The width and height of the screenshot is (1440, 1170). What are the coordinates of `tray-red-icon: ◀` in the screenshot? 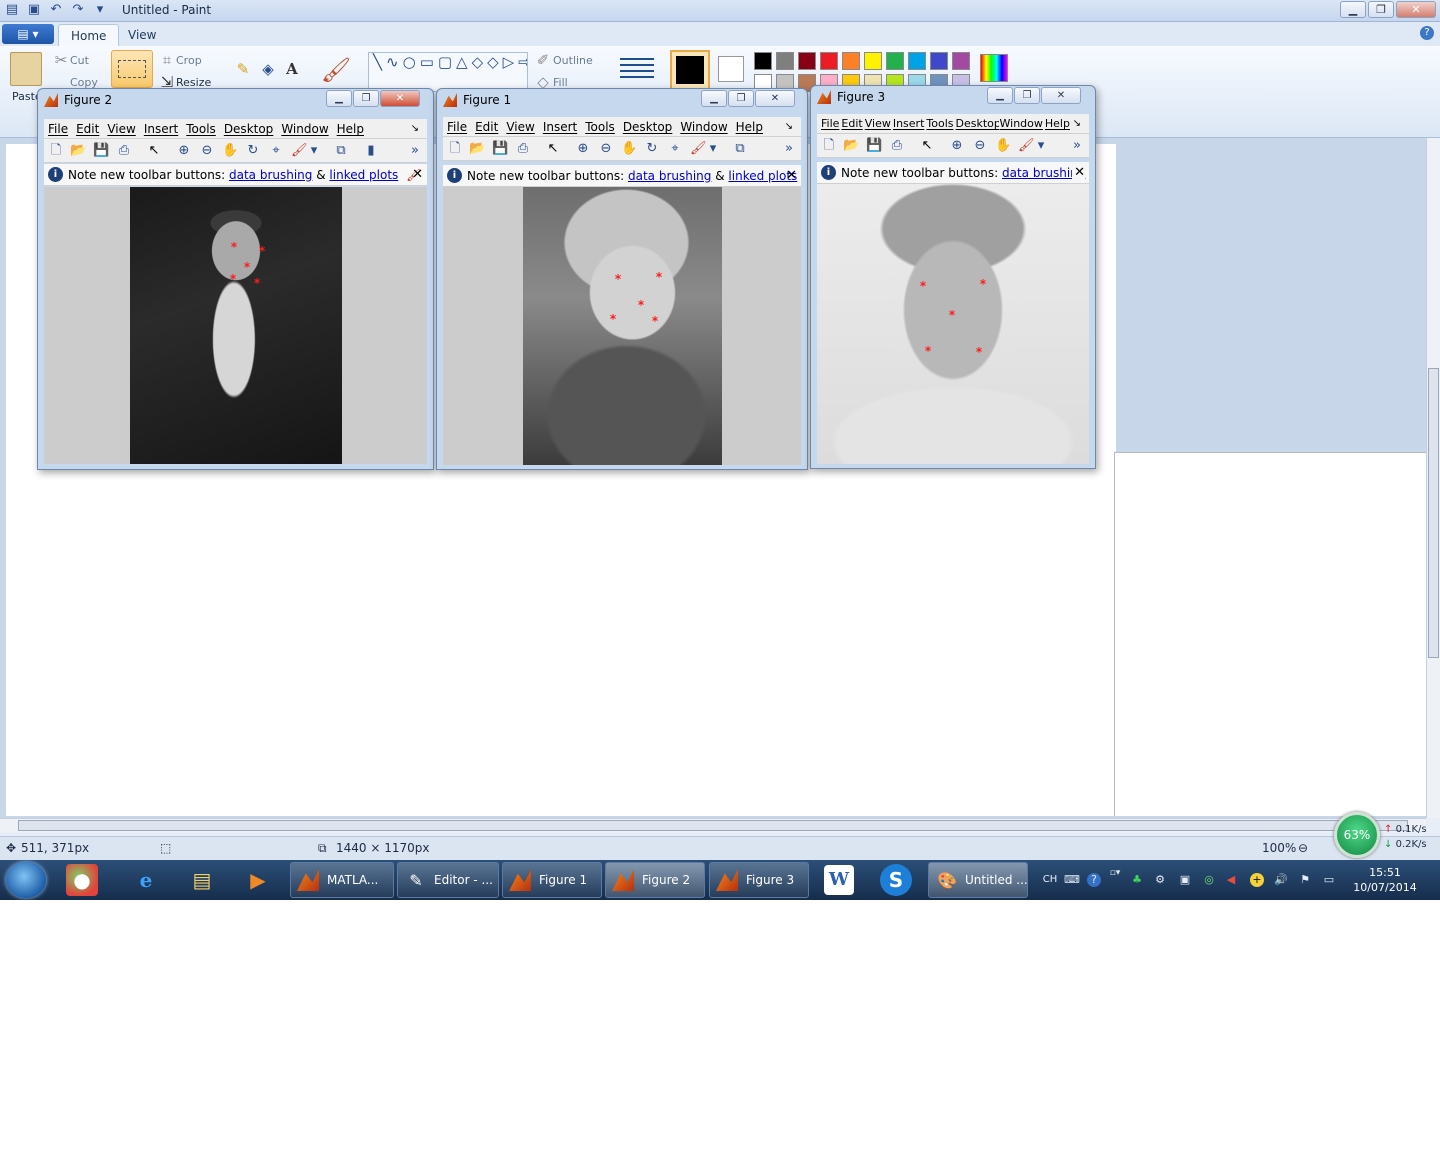 It's located at (1231, 880).